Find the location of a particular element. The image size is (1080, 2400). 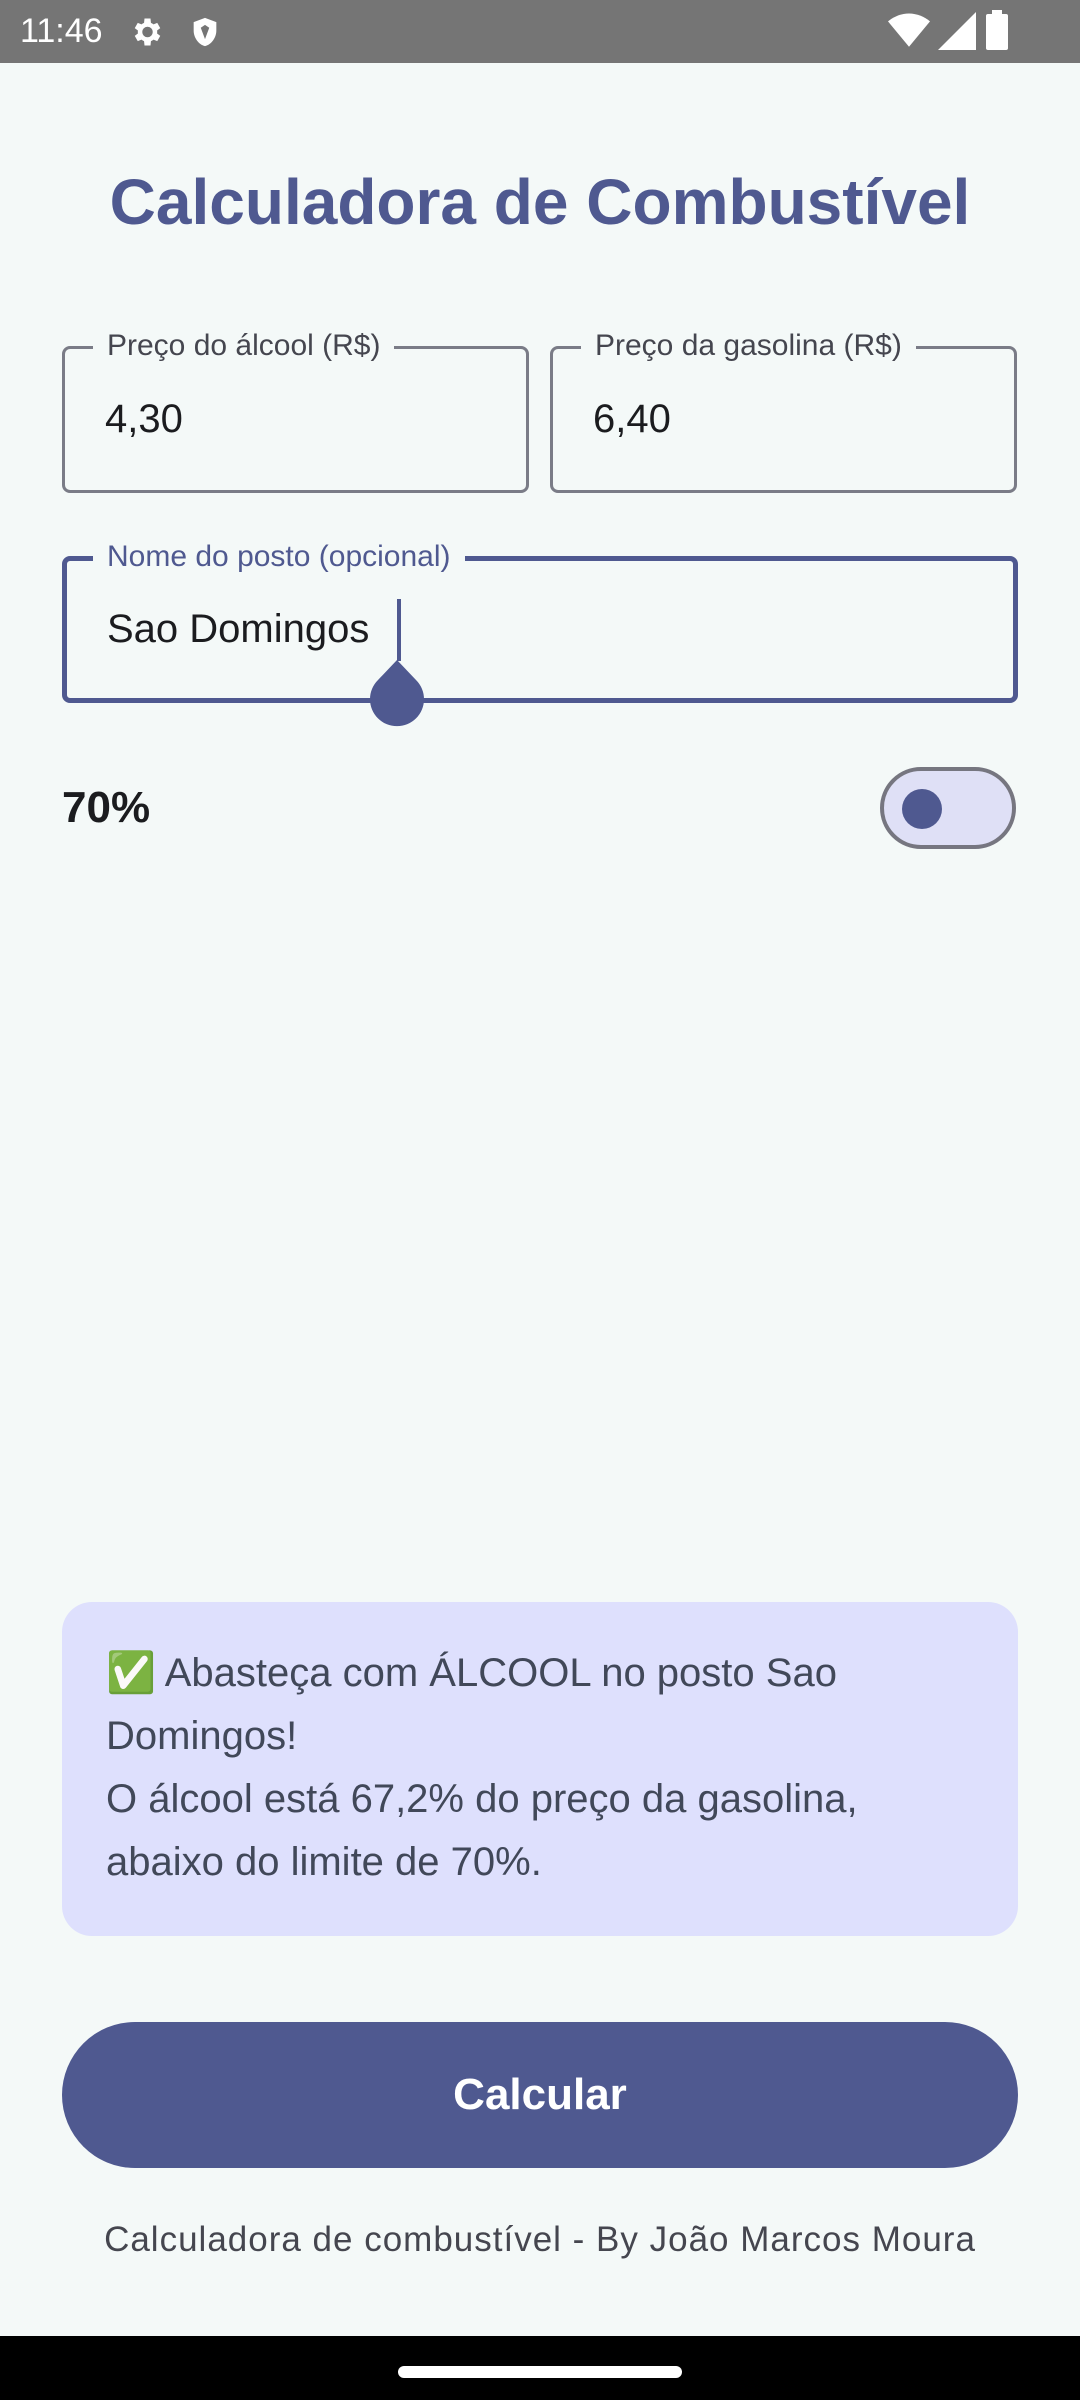

shield-icon is located at coordinates (205, 34).